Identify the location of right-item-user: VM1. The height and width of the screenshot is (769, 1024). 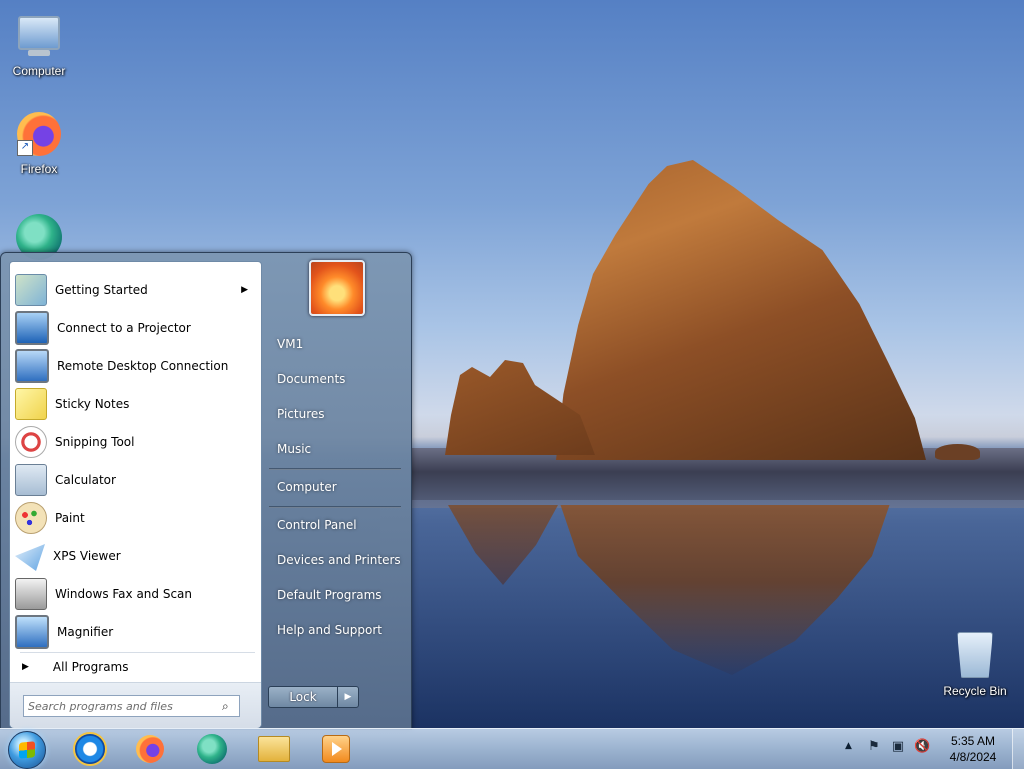
(336, 344).